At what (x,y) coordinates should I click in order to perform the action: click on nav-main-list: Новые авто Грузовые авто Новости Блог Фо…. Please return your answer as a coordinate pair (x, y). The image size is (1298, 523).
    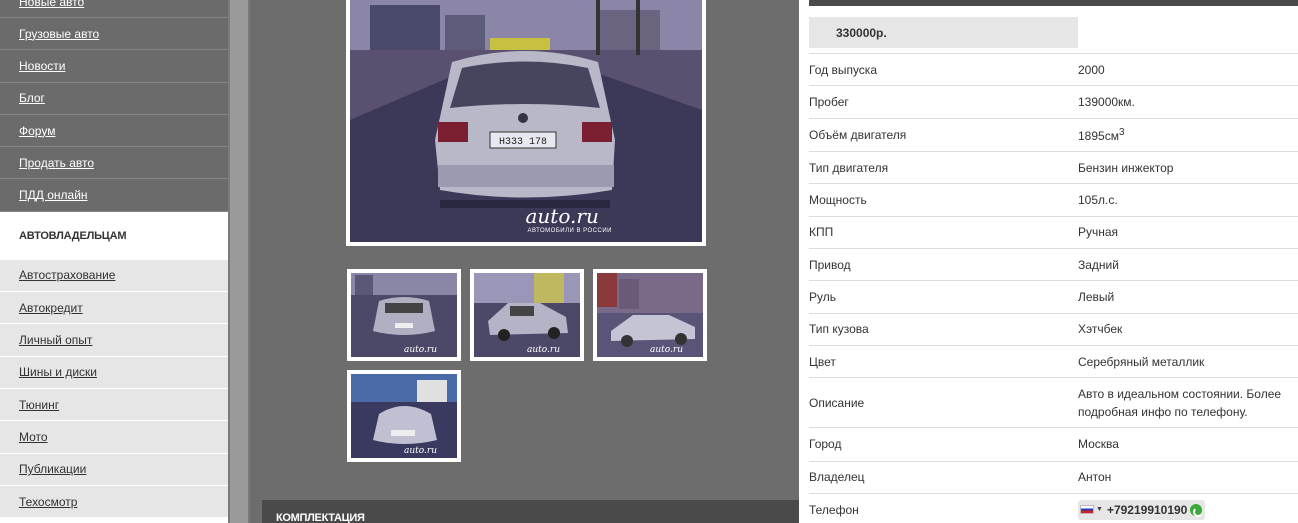
    Looking at the image, I should click on (114, 106).